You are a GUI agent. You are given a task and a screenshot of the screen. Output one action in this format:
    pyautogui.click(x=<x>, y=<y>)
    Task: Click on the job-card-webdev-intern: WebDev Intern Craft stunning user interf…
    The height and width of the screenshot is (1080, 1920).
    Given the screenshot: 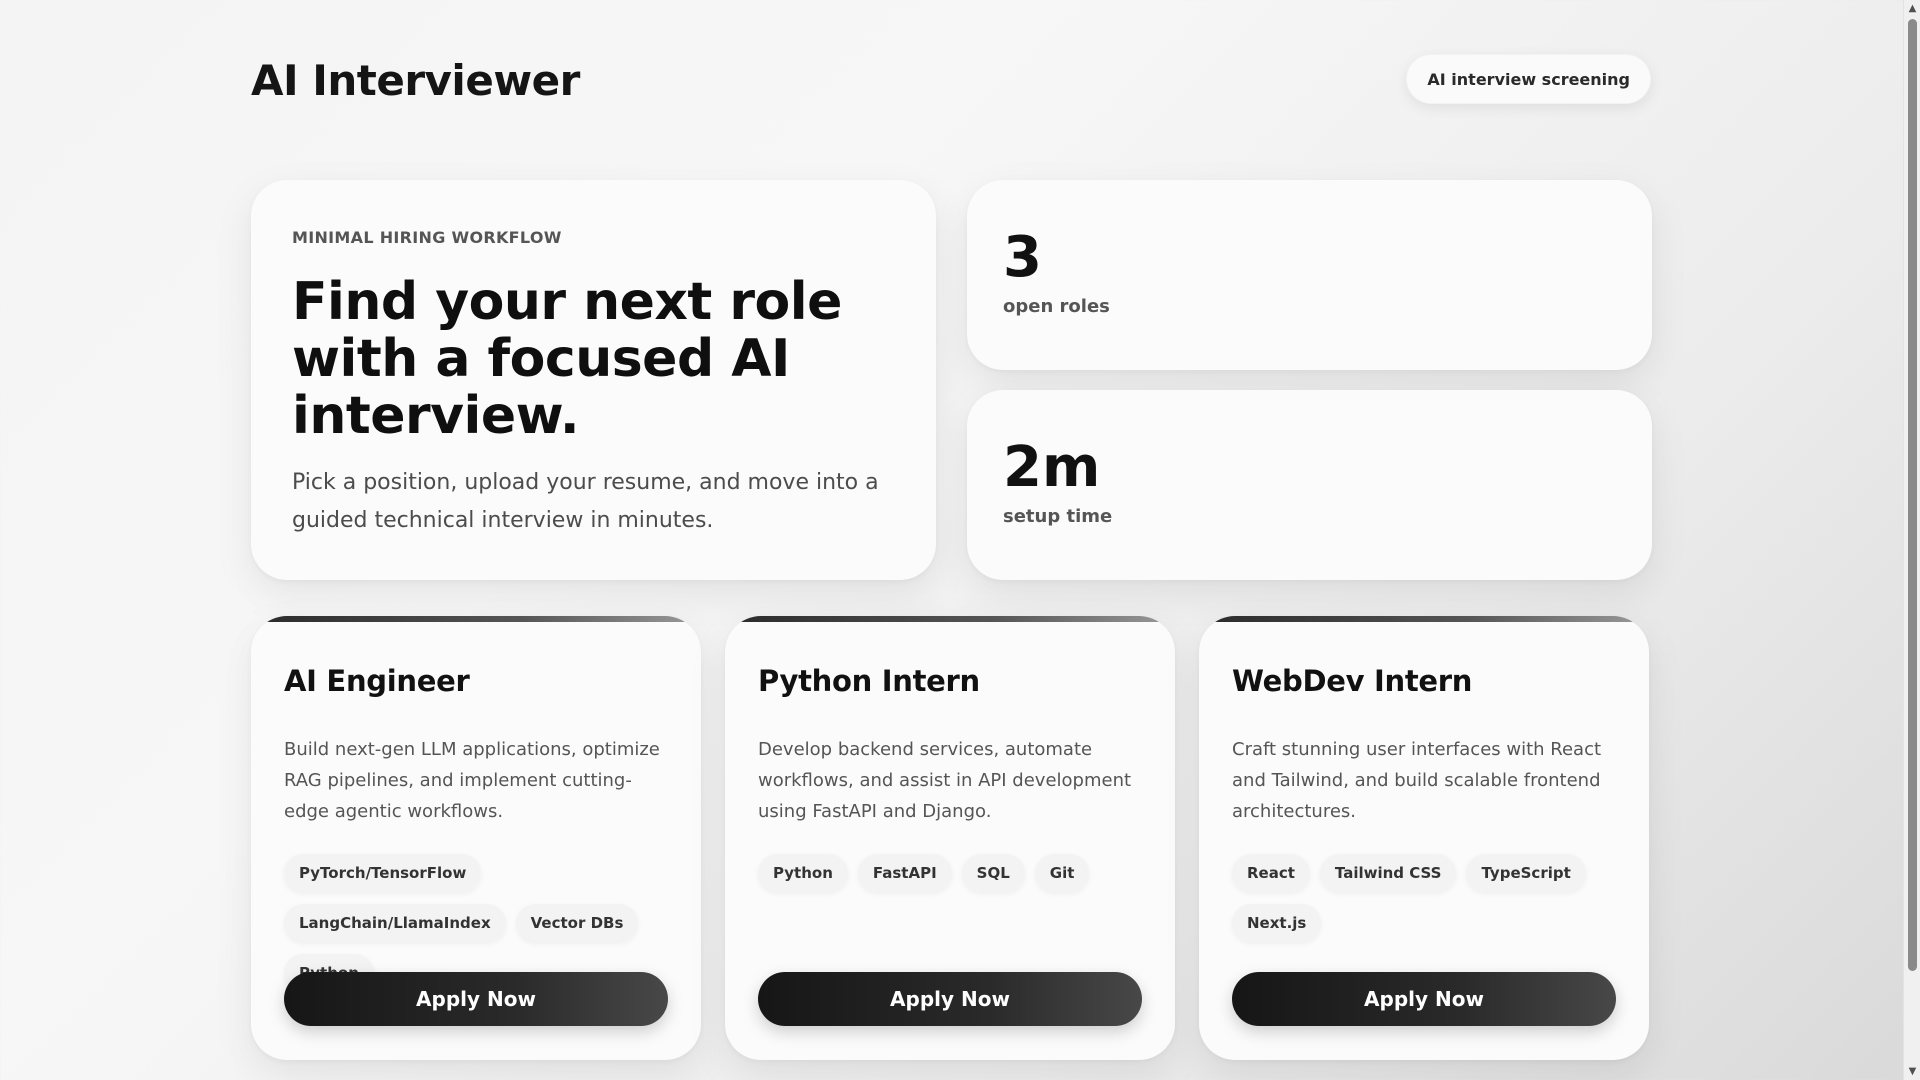 What is the action you would take?
    pyautogui.click(x=1424, y=838)
    